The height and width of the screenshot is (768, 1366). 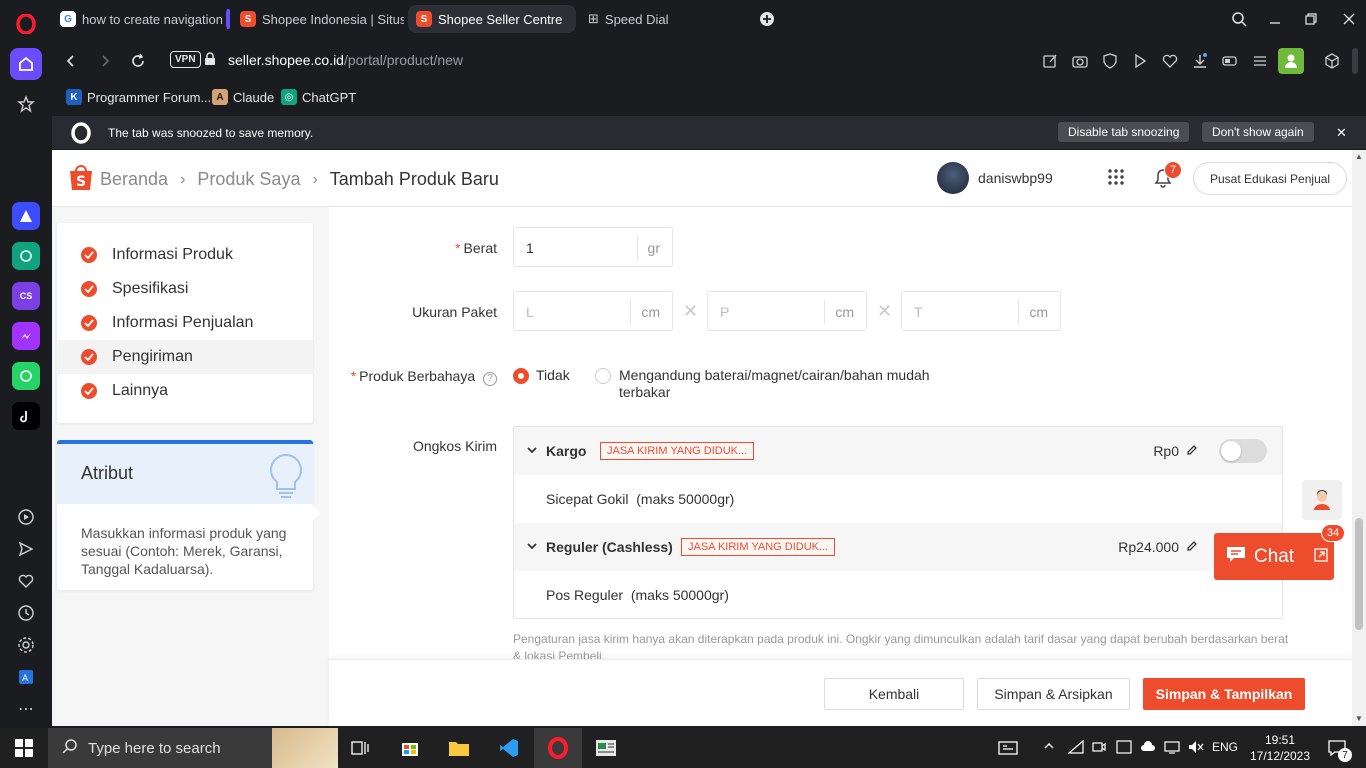 I want to click on opera-logo-icon, so click(x=26, y=24).